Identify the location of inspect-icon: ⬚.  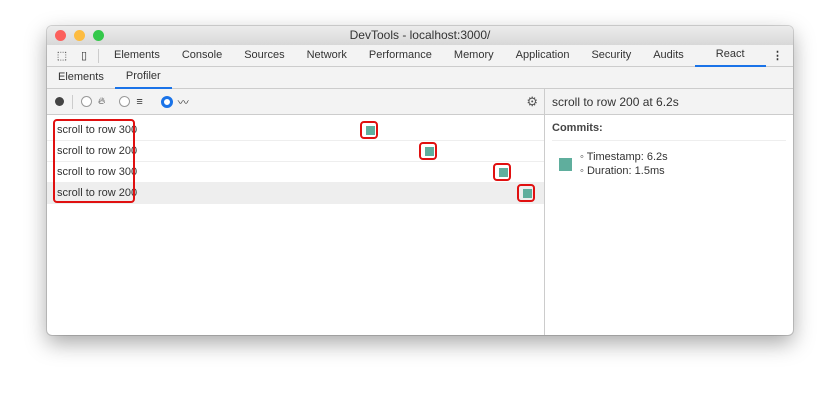
(62, 55).